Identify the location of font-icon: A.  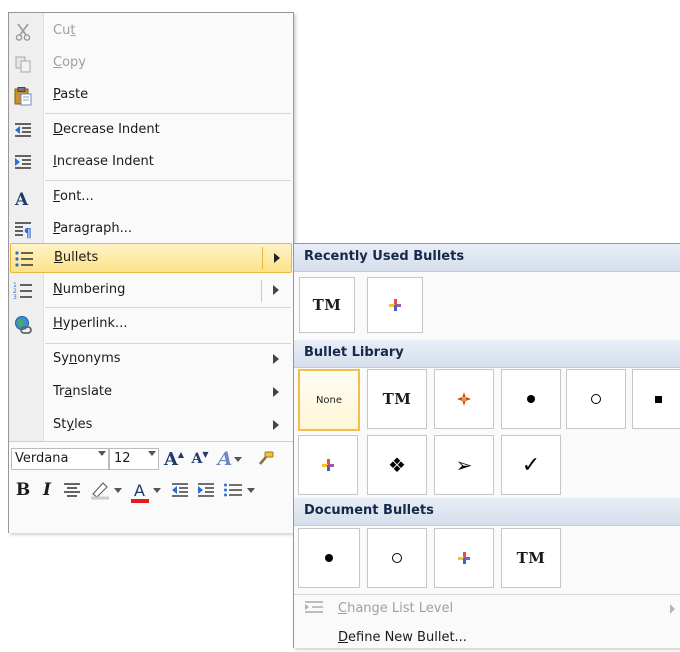
(21, 199).